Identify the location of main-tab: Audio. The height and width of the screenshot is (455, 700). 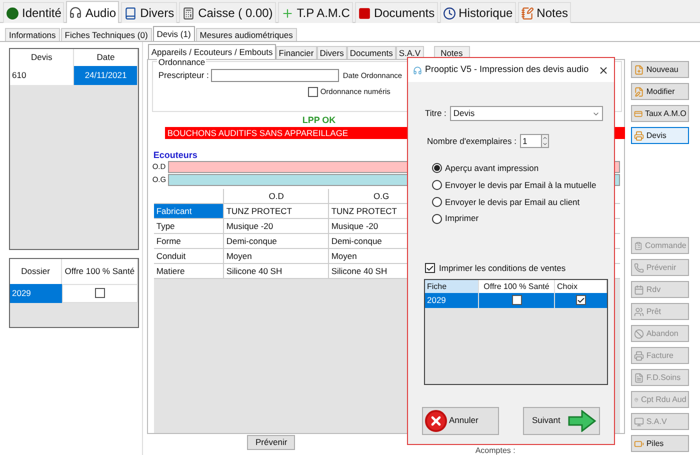
(93, 12).